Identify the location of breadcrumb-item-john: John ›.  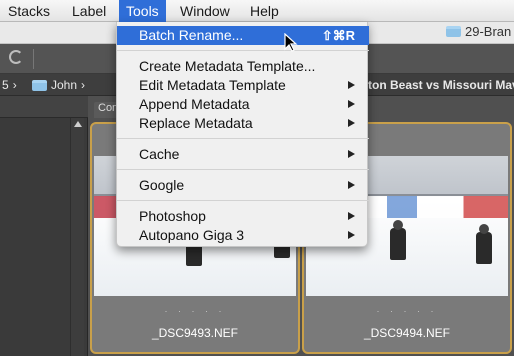
(58, 85).